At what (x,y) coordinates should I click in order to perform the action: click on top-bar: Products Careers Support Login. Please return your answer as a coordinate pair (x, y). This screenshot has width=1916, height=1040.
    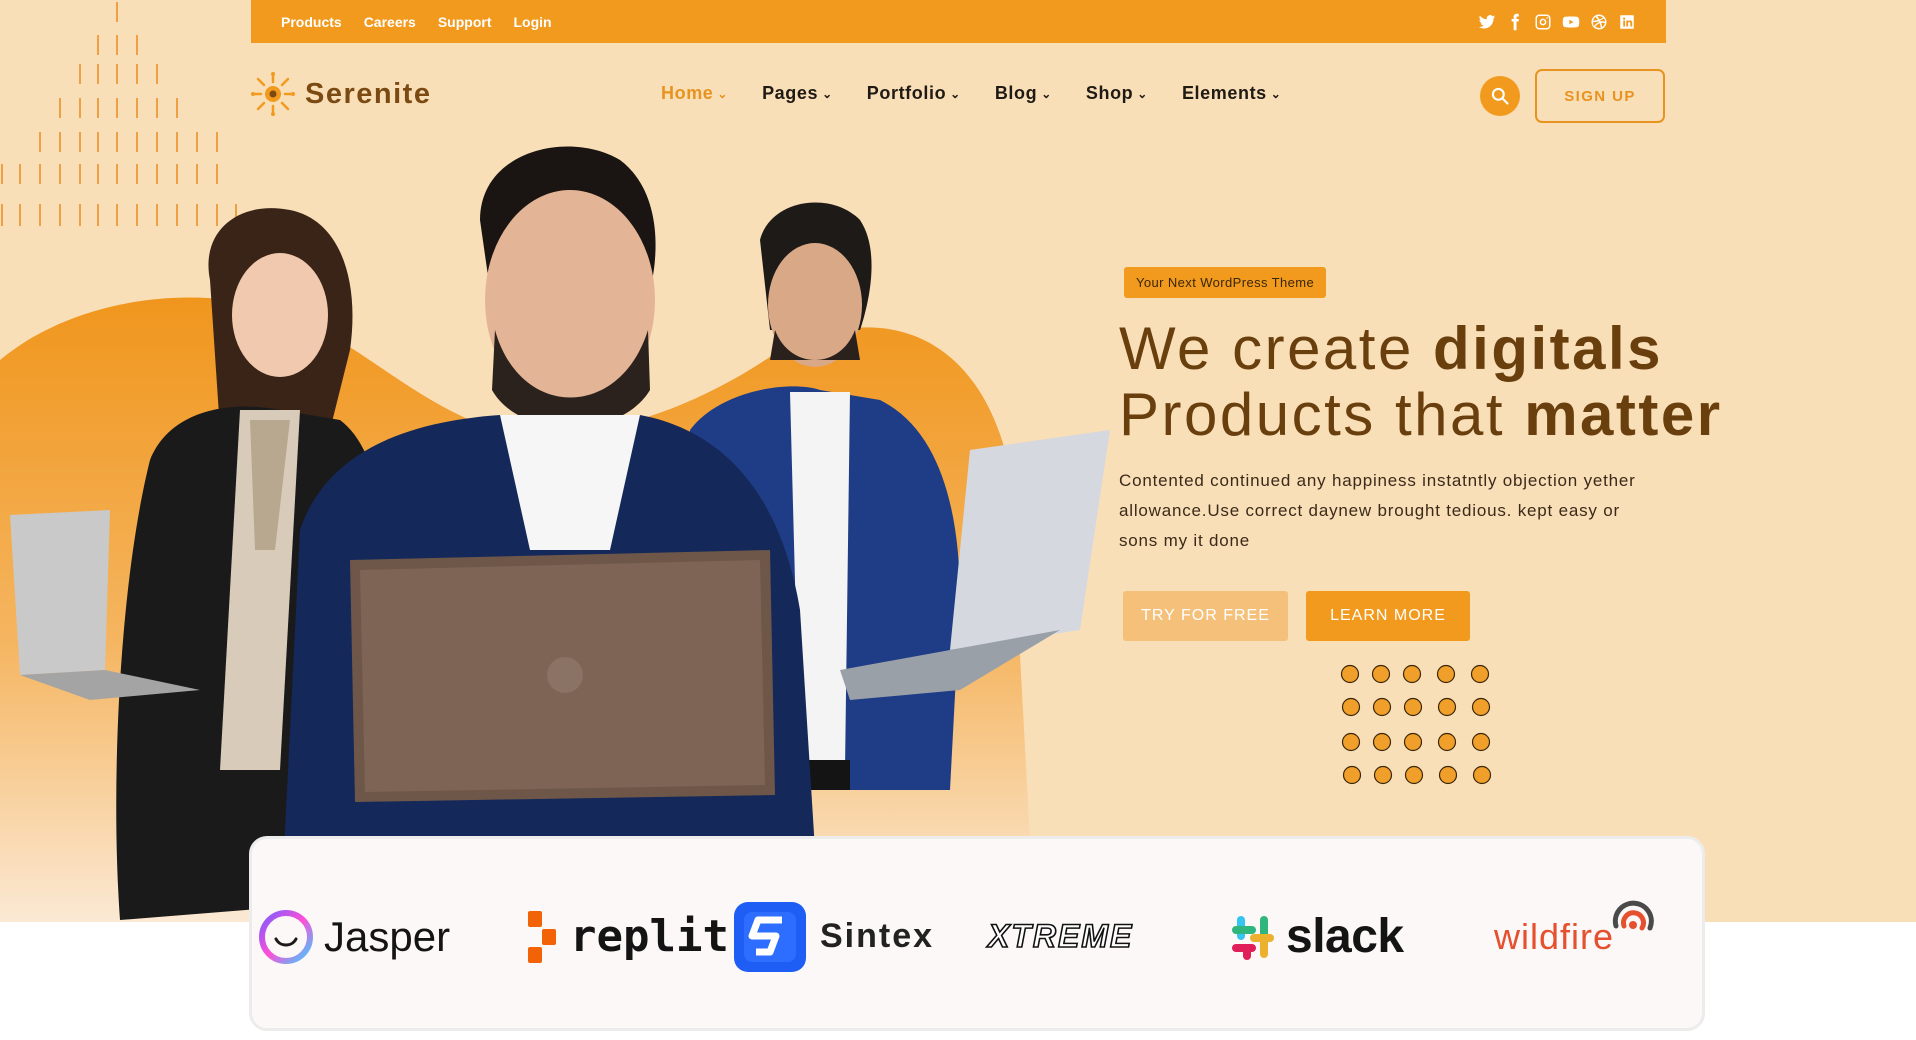
    Looking at the image, I should click on (958, 21).